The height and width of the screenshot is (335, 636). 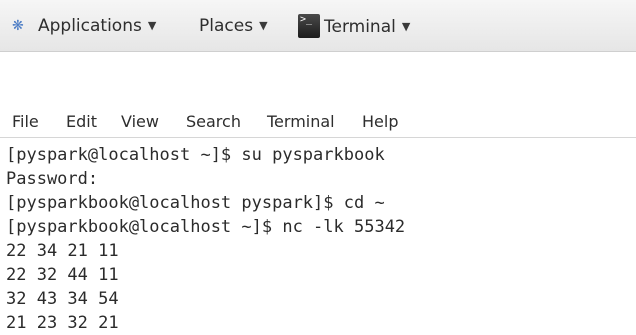 I want to click on menu-view: View, so click(x=140, y=121).